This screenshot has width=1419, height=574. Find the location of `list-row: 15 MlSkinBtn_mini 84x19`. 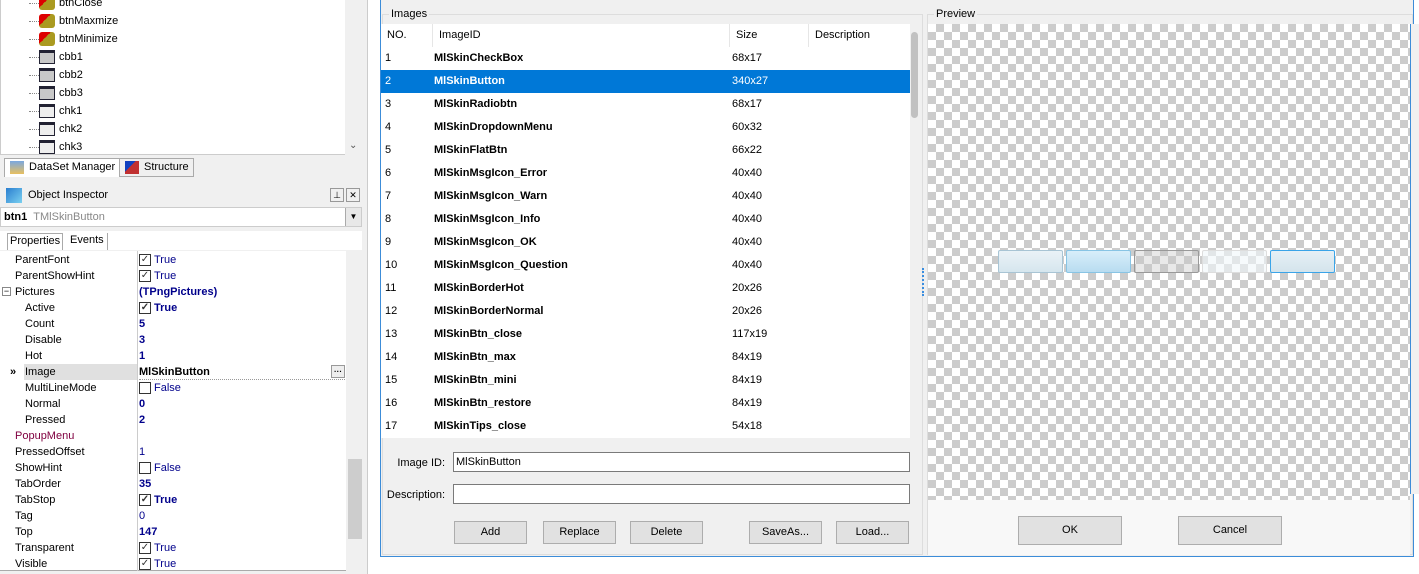

list-row: 15 MlSkinBtn_mini 84x19 is located at coordinates (645, 380).